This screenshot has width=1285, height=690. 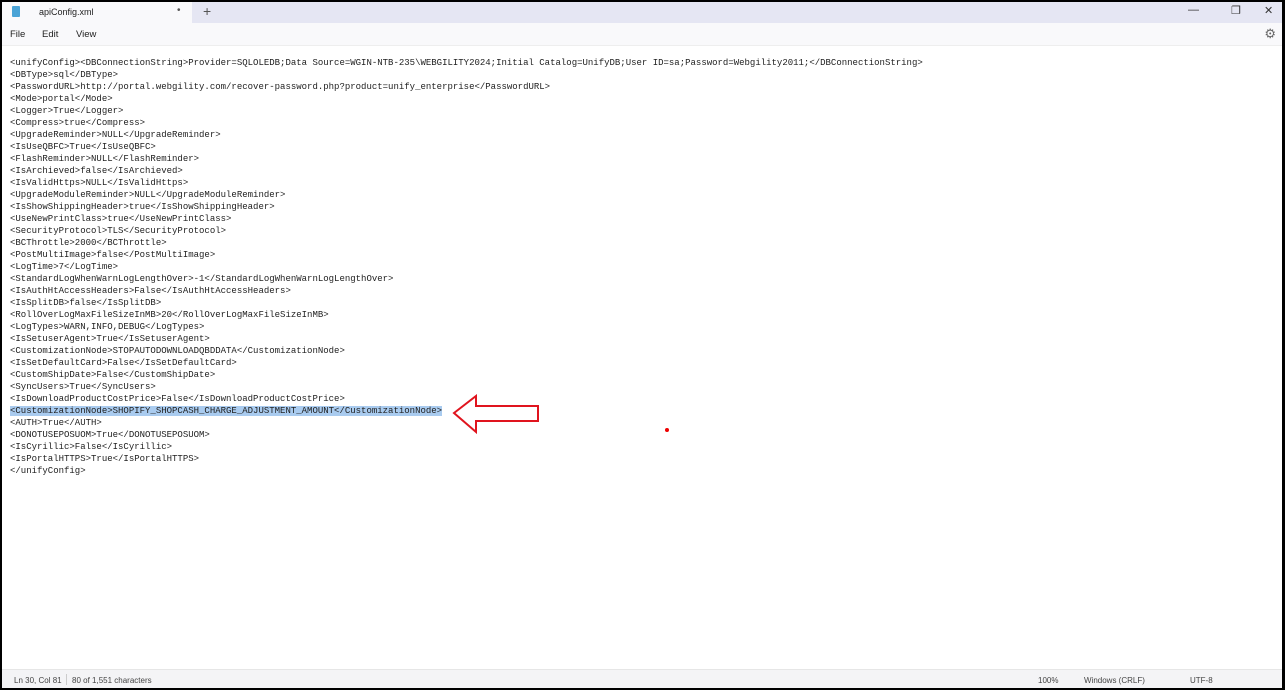 I want to click on editor-line: <BCThrottle>2000</BCThrottle>, so click(x=466, y=243).